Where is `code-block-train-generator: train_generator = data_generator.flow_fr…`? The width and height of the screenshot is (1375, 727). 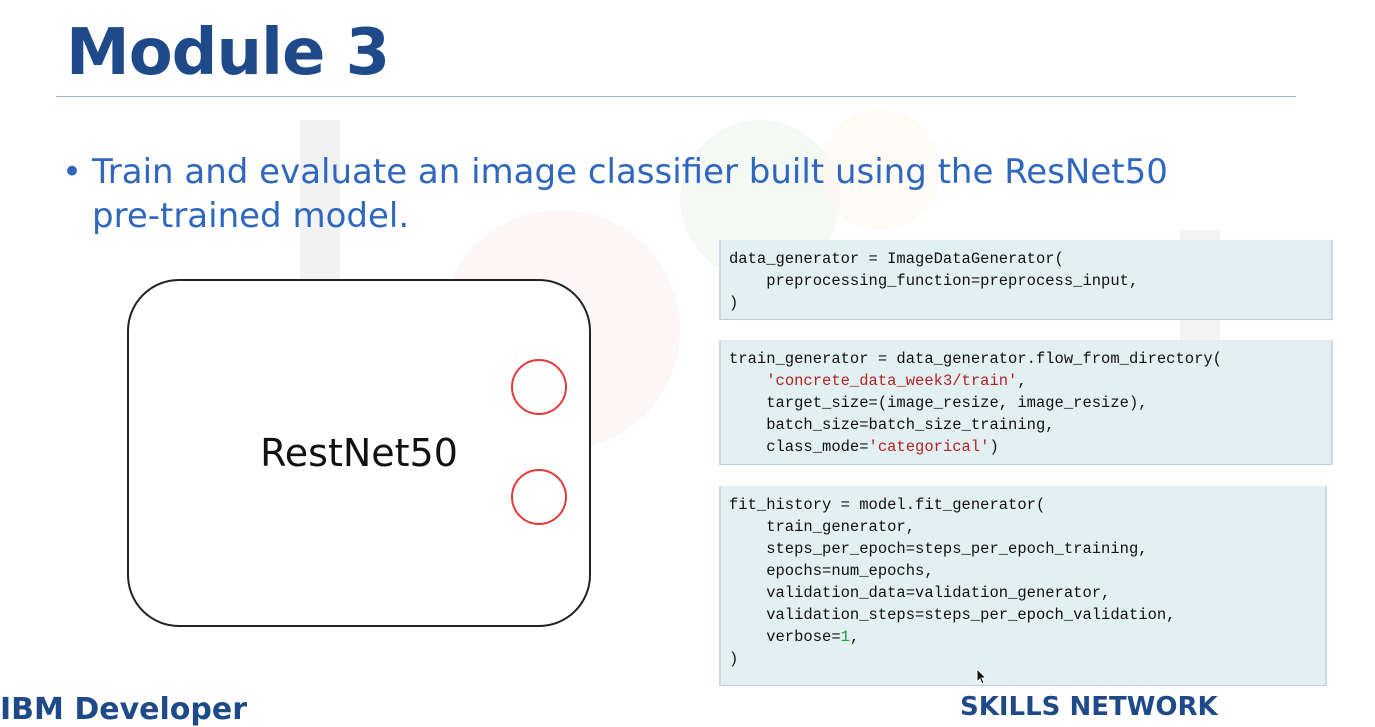
code-block-train-generator: train_generator = data_generator.flow_fr… is located at coordinates (1026, 402).